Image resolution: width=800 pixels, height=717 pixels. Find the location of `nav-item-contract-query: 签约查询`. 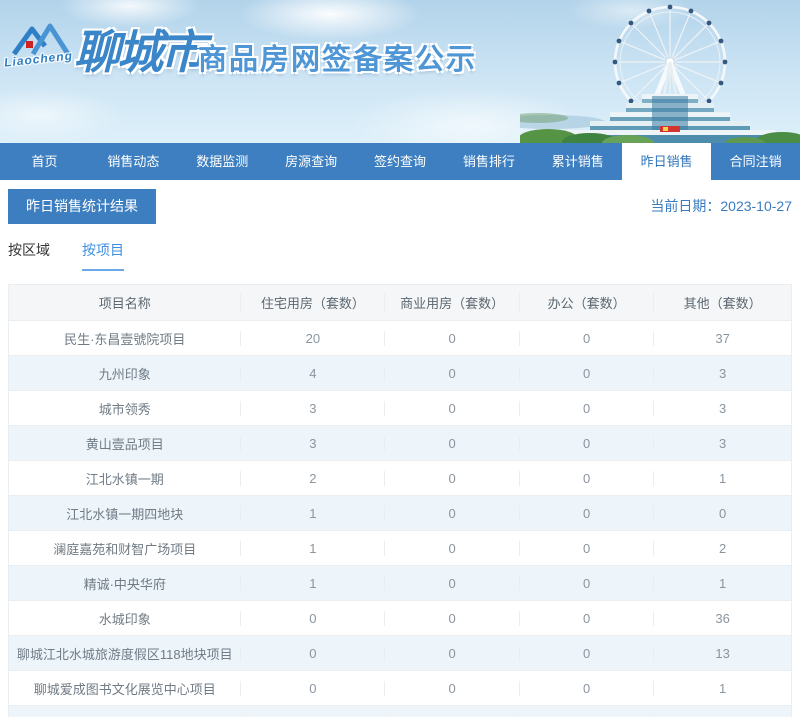

nav-item-contract-query: 签约查询 is located at coordinates (400, 161).